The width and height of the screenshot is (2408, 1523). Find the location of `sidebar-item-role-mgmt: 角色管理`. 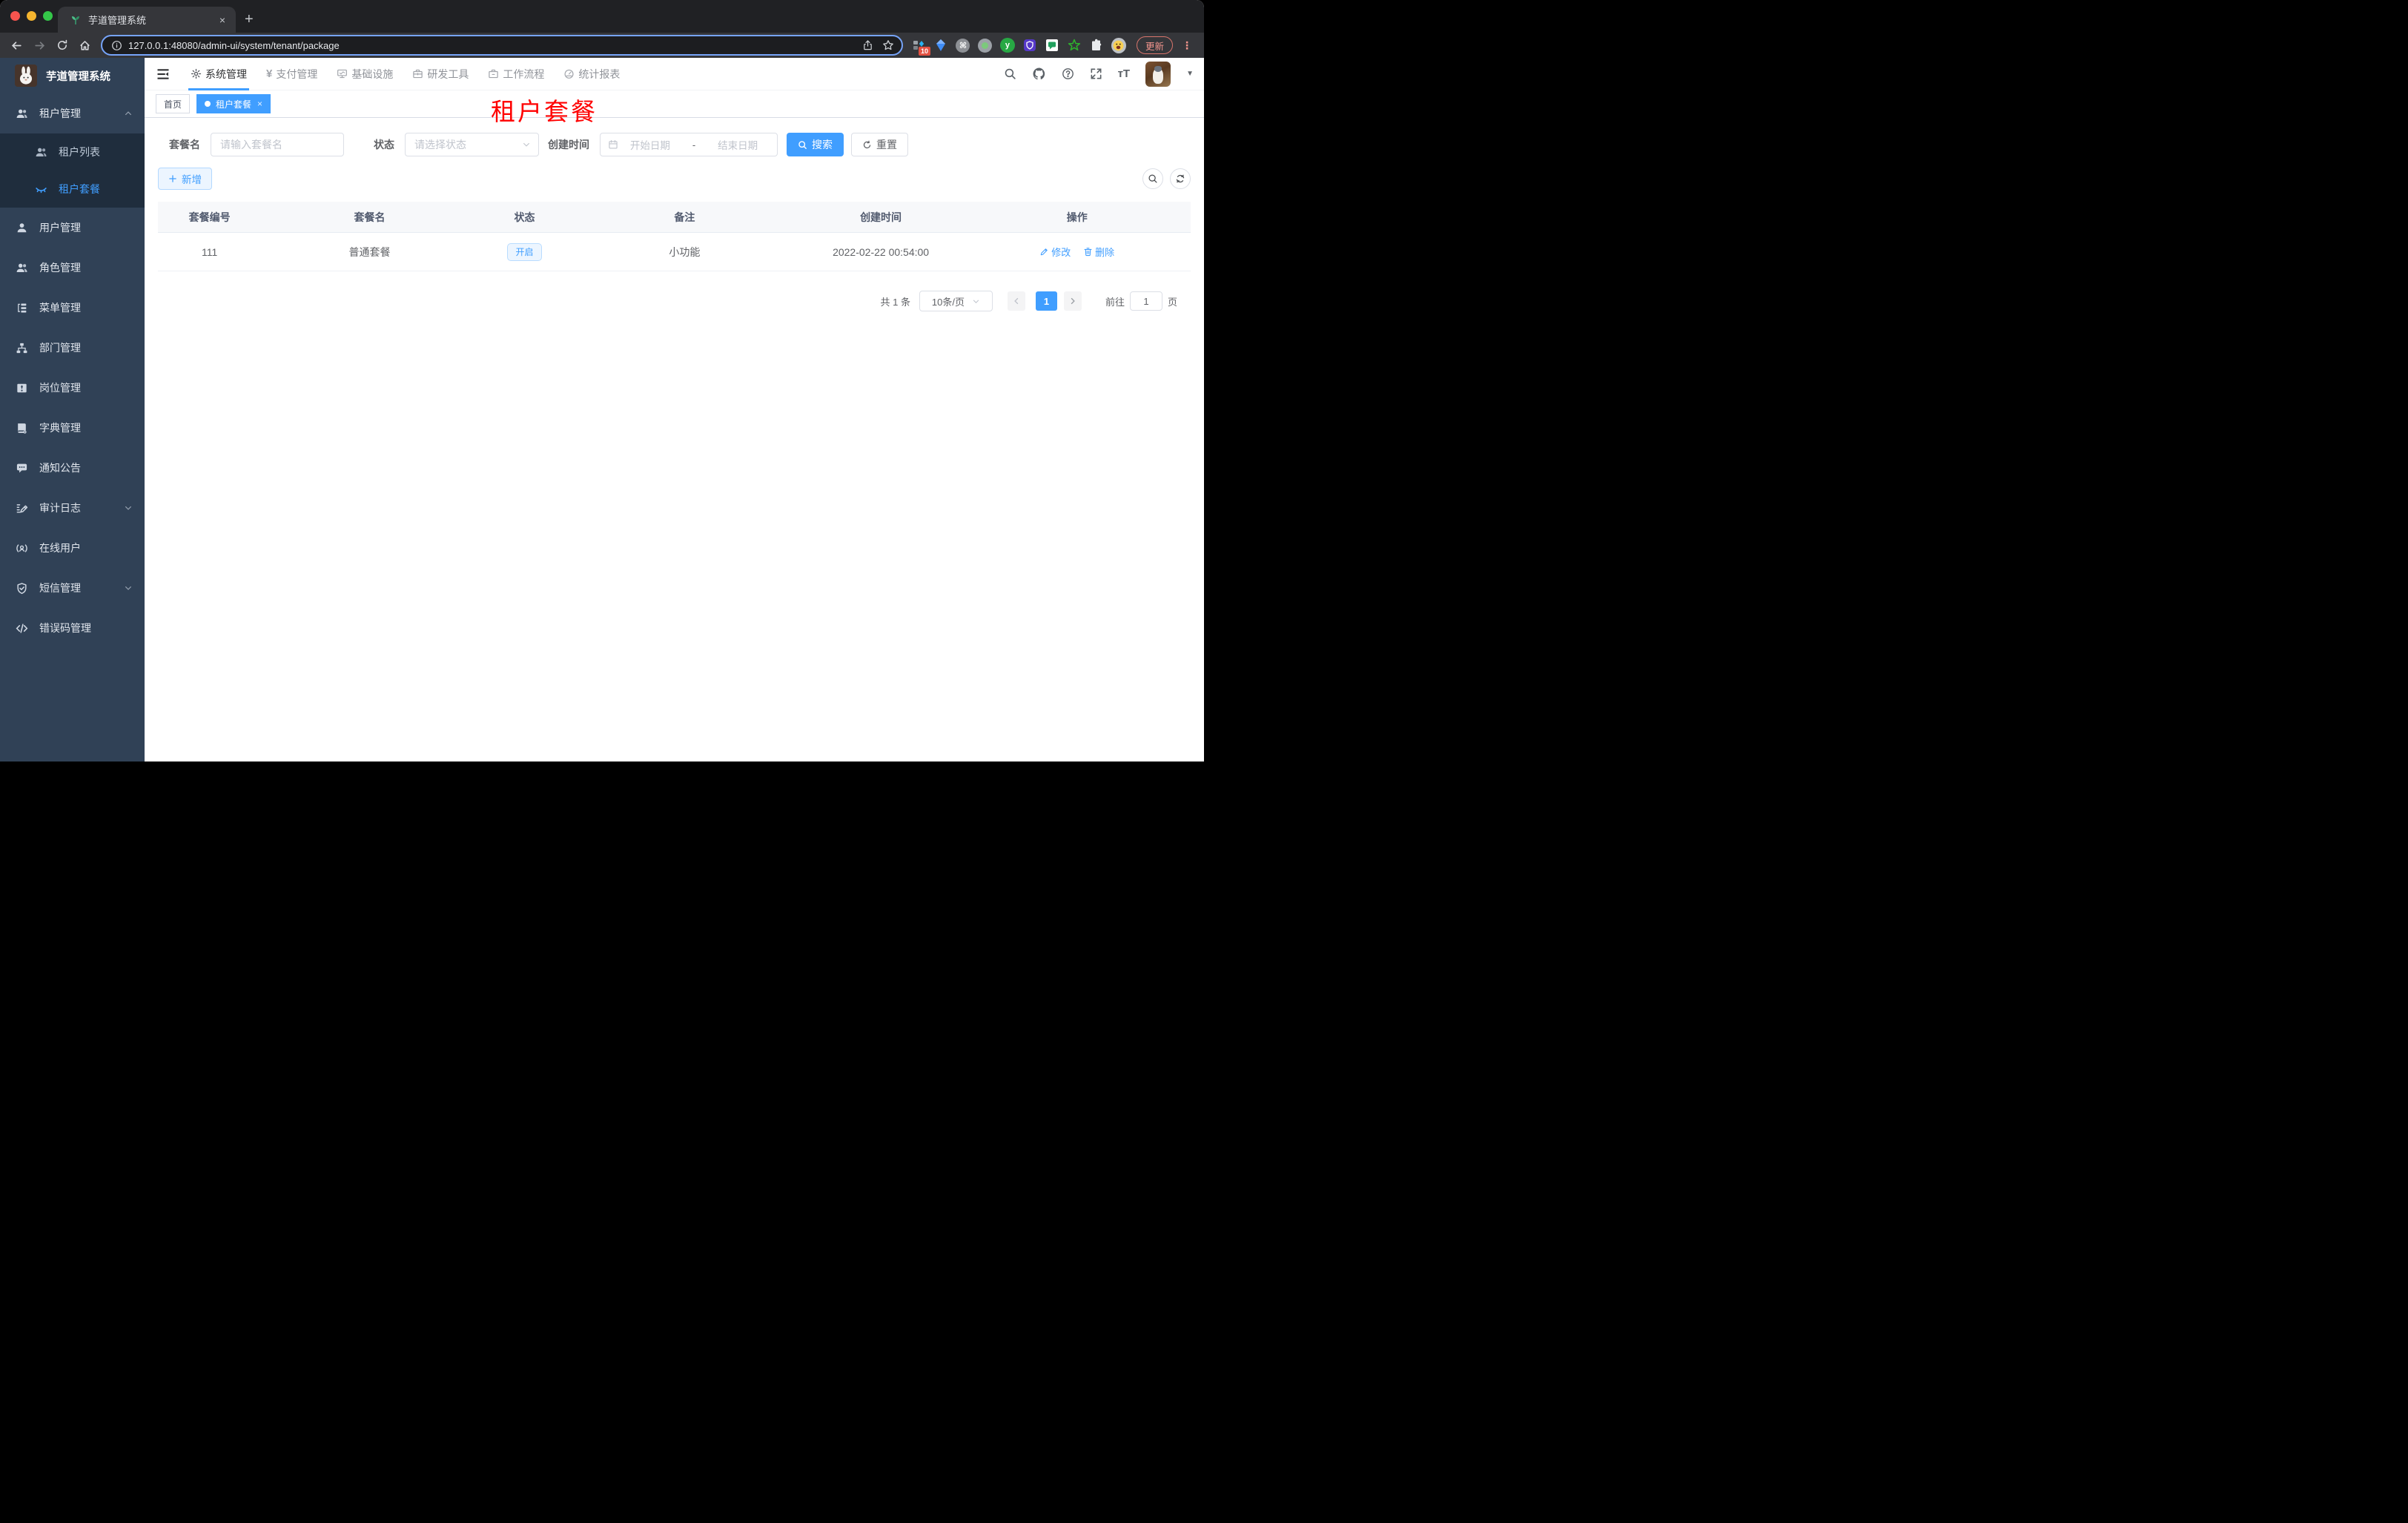

sidebar-item-role-mgmt: 角色管理 is located at coordinates (72, 268).